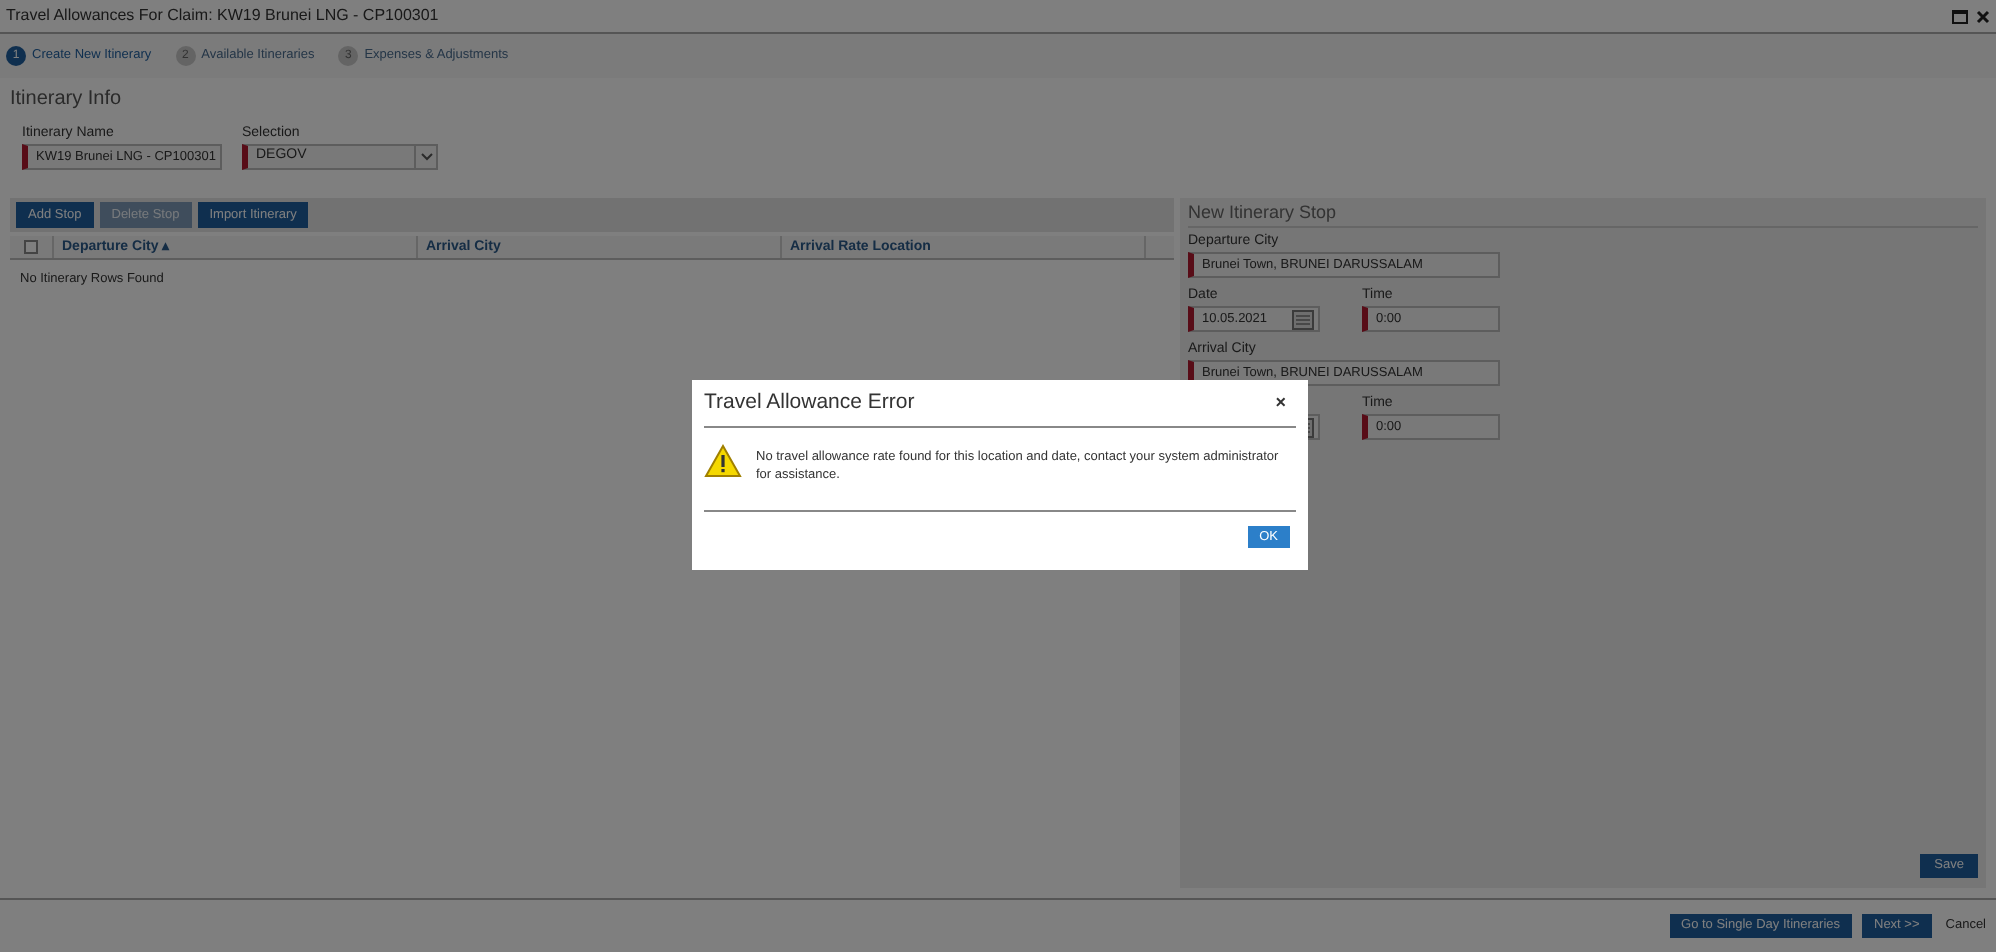 The width and height of the screenshot is (1996, 952). Describe the element at coordinates (31, 247) in the screenshot. I see `select-all-checkbox` at that location.